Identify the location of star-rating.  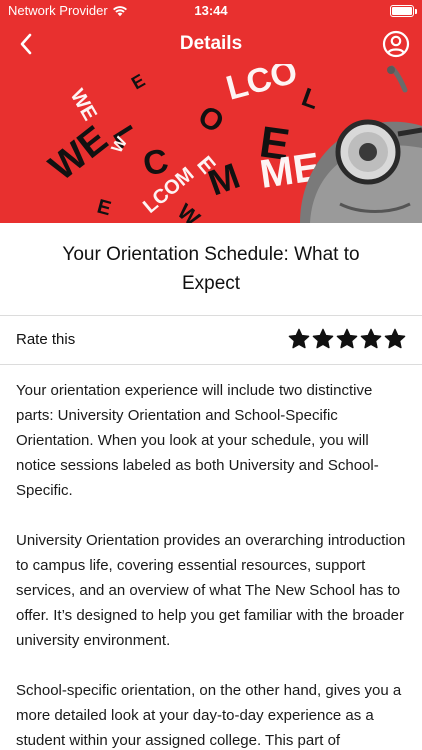
(347, 339).